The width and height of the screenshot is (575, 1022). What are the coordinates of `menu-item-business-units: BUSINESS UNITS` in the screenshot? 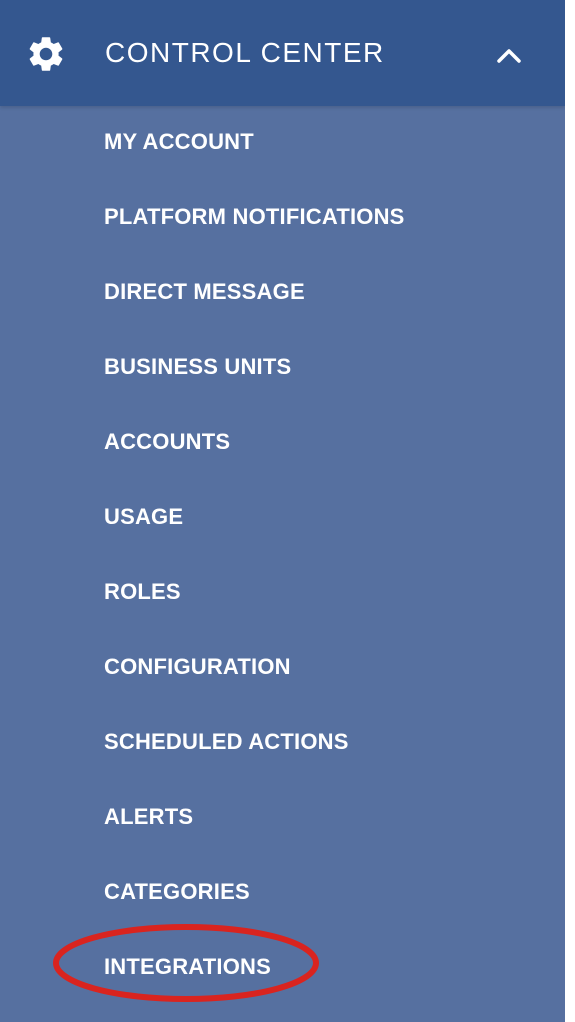 It's located at (197, 367).